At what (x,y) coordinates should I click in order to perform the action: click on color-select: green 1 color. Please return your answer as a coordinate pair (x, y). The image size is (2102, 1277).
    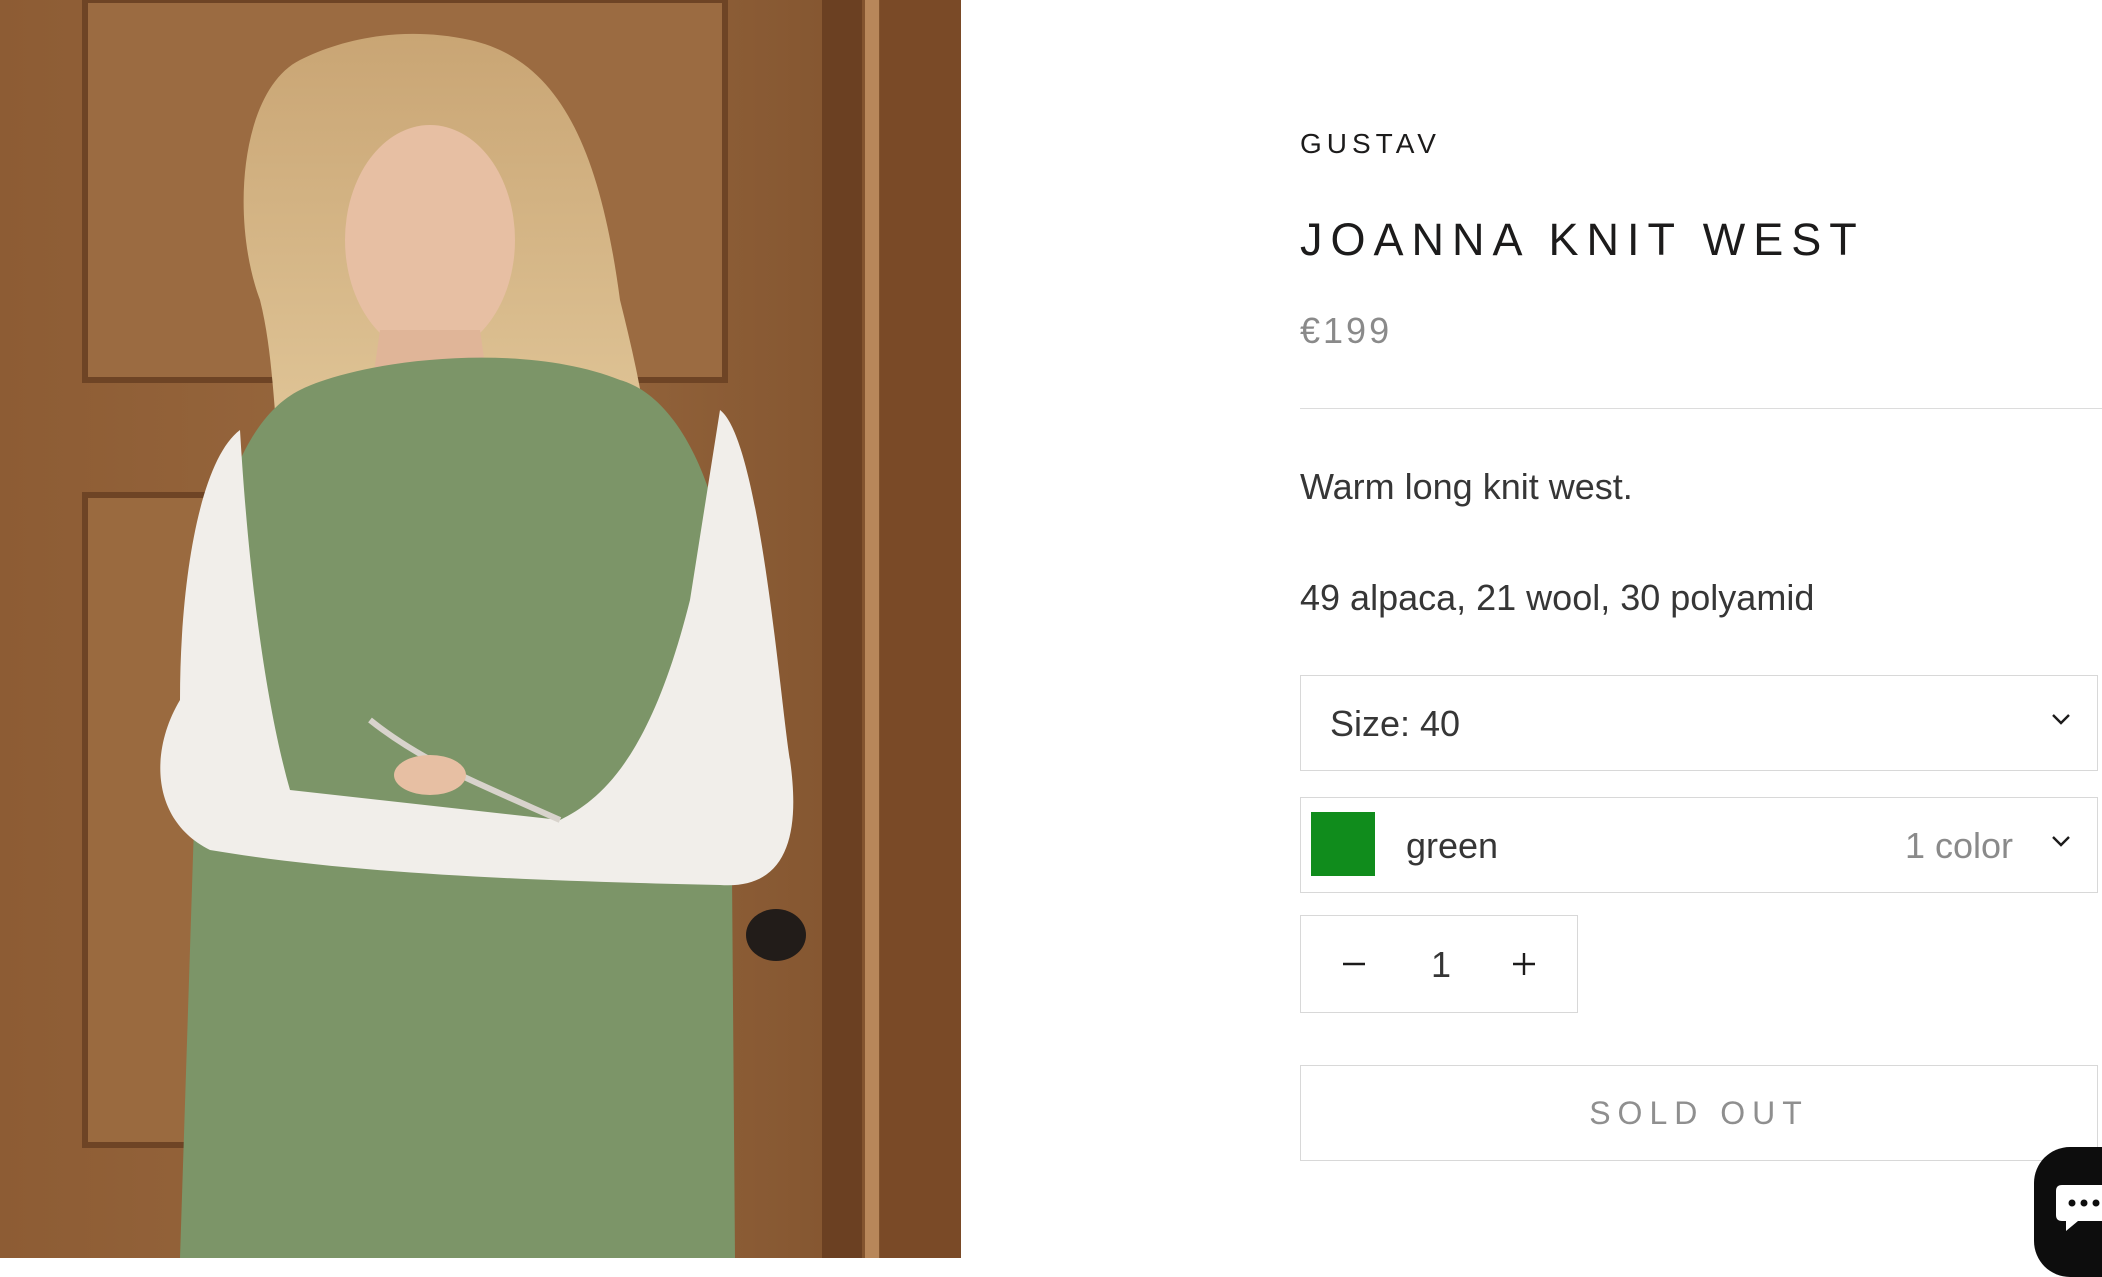
    Looking at the image, I should click on (1699, 845).